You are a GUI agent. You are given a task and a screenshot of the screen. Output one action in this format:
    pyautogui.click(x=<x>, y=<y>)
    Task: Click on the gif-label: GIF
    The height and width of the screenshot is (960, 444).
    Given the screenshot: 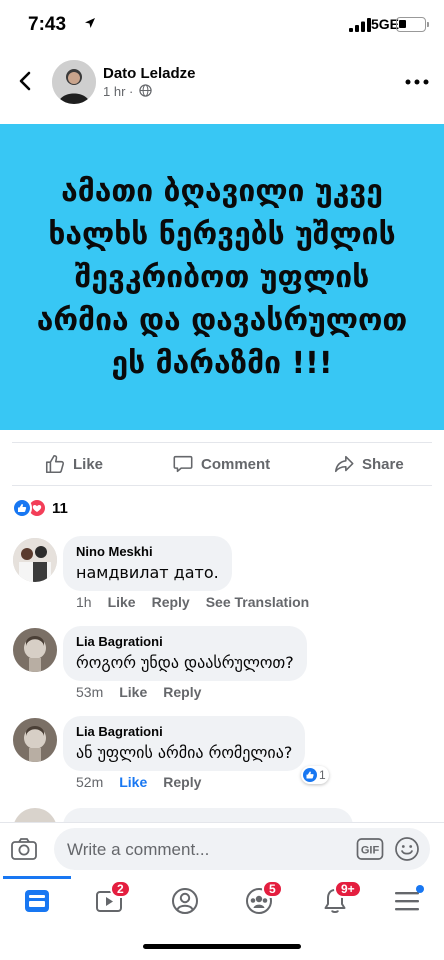 What is the action you would take?
    pyautogui.click(x=370, y=851)
    